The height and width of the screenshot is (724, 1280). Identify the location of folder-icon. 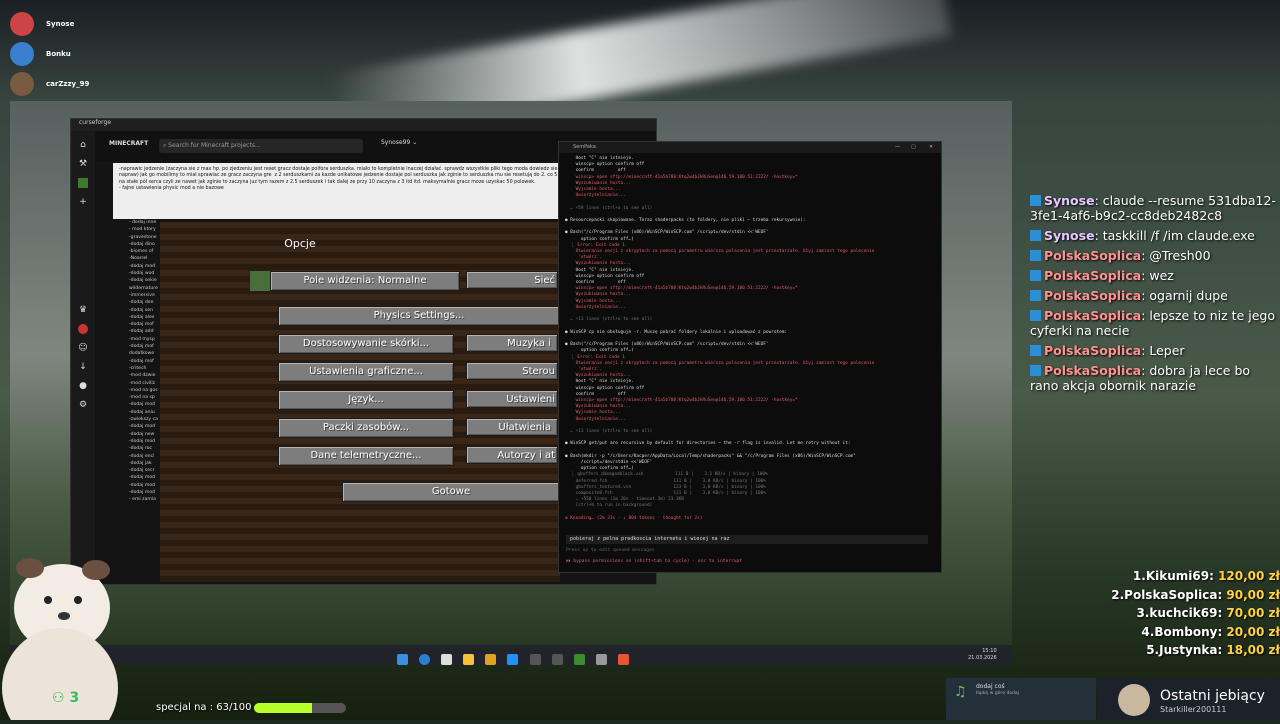
(491, 659).